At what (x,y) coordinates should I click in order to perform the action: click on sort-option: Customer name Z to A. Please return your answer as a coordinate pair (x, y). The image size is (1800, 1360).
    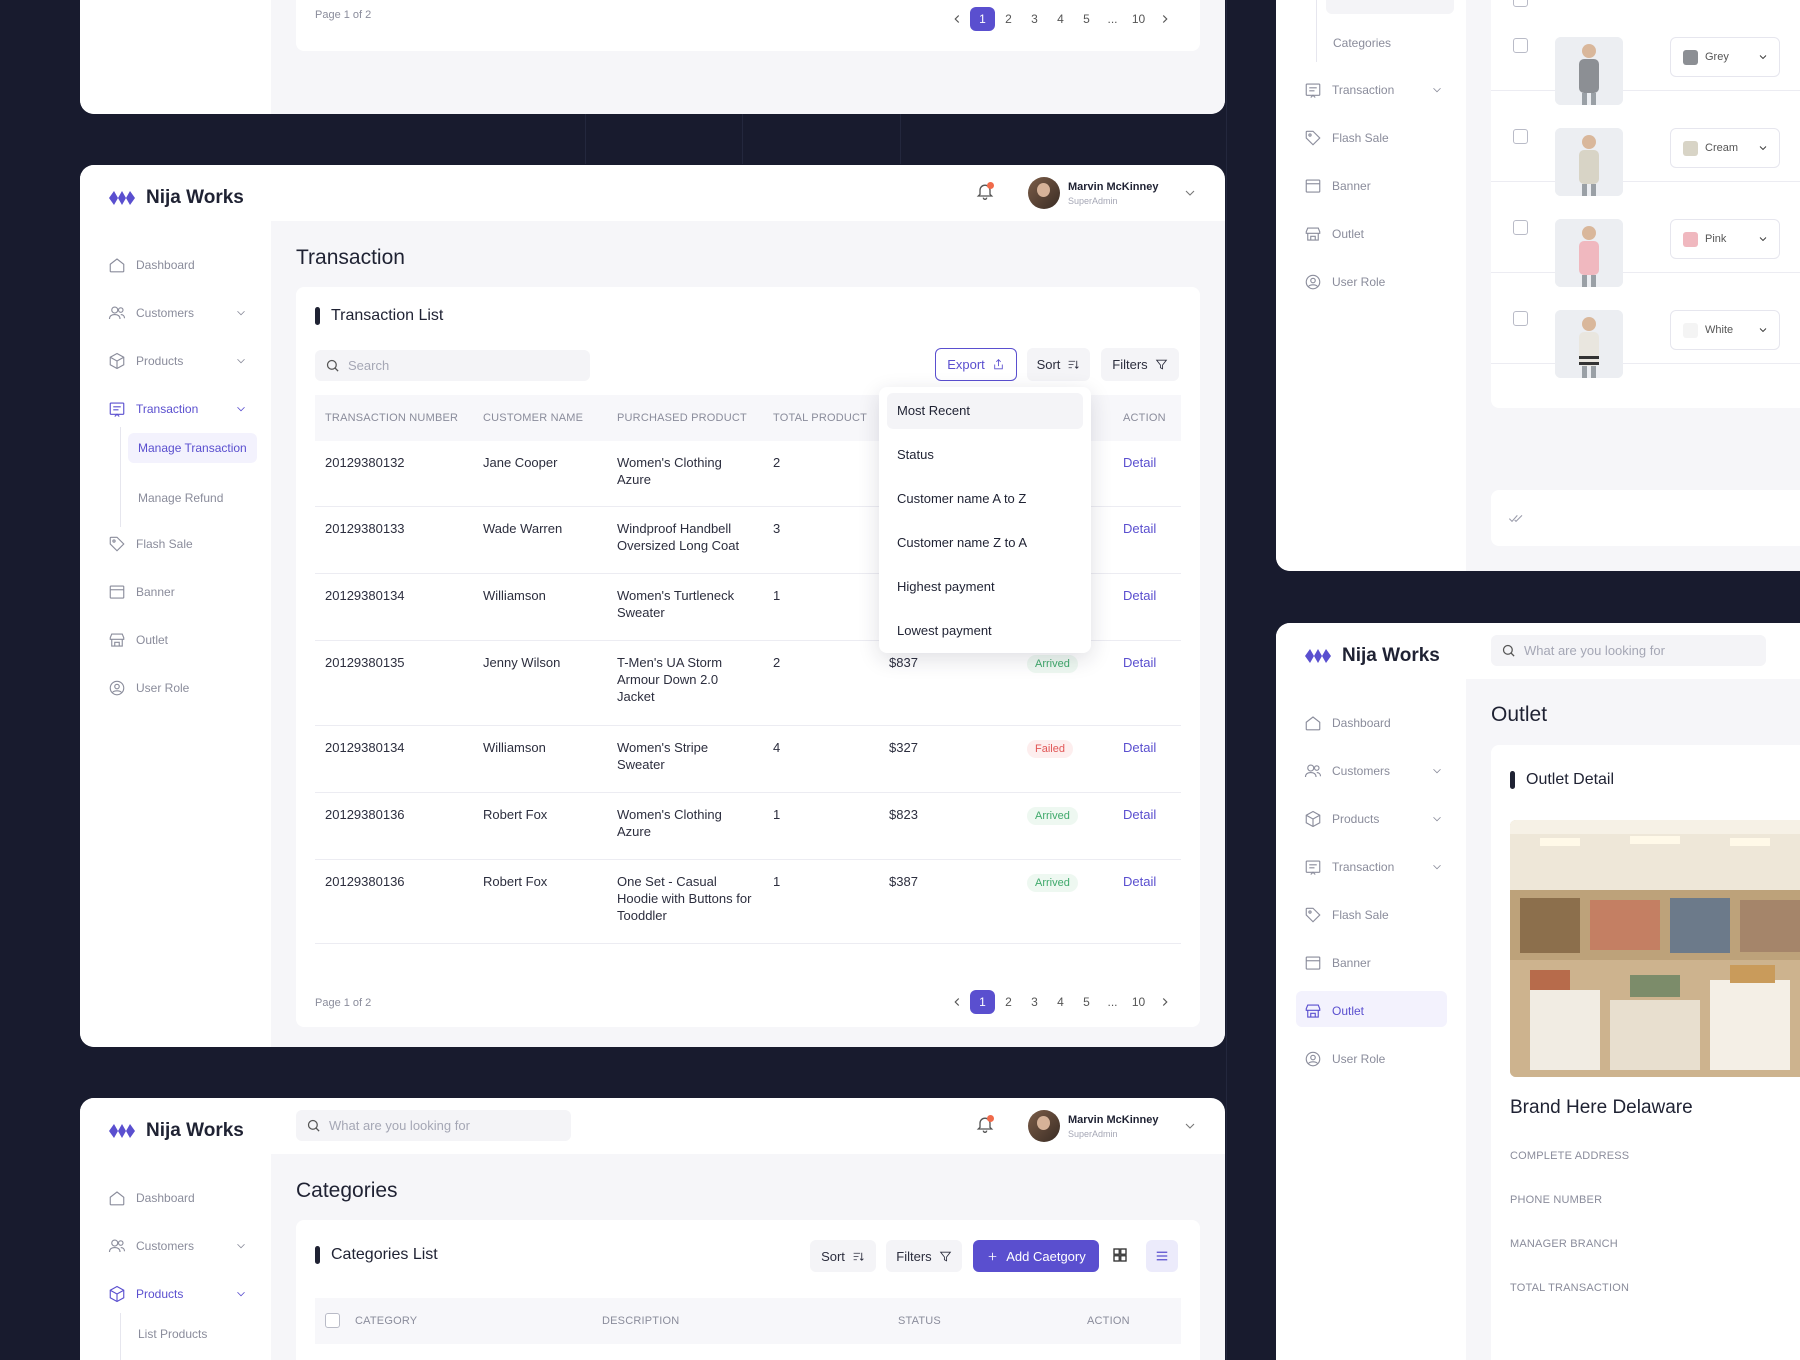
    Looking at the image, I should click on (985, 543).